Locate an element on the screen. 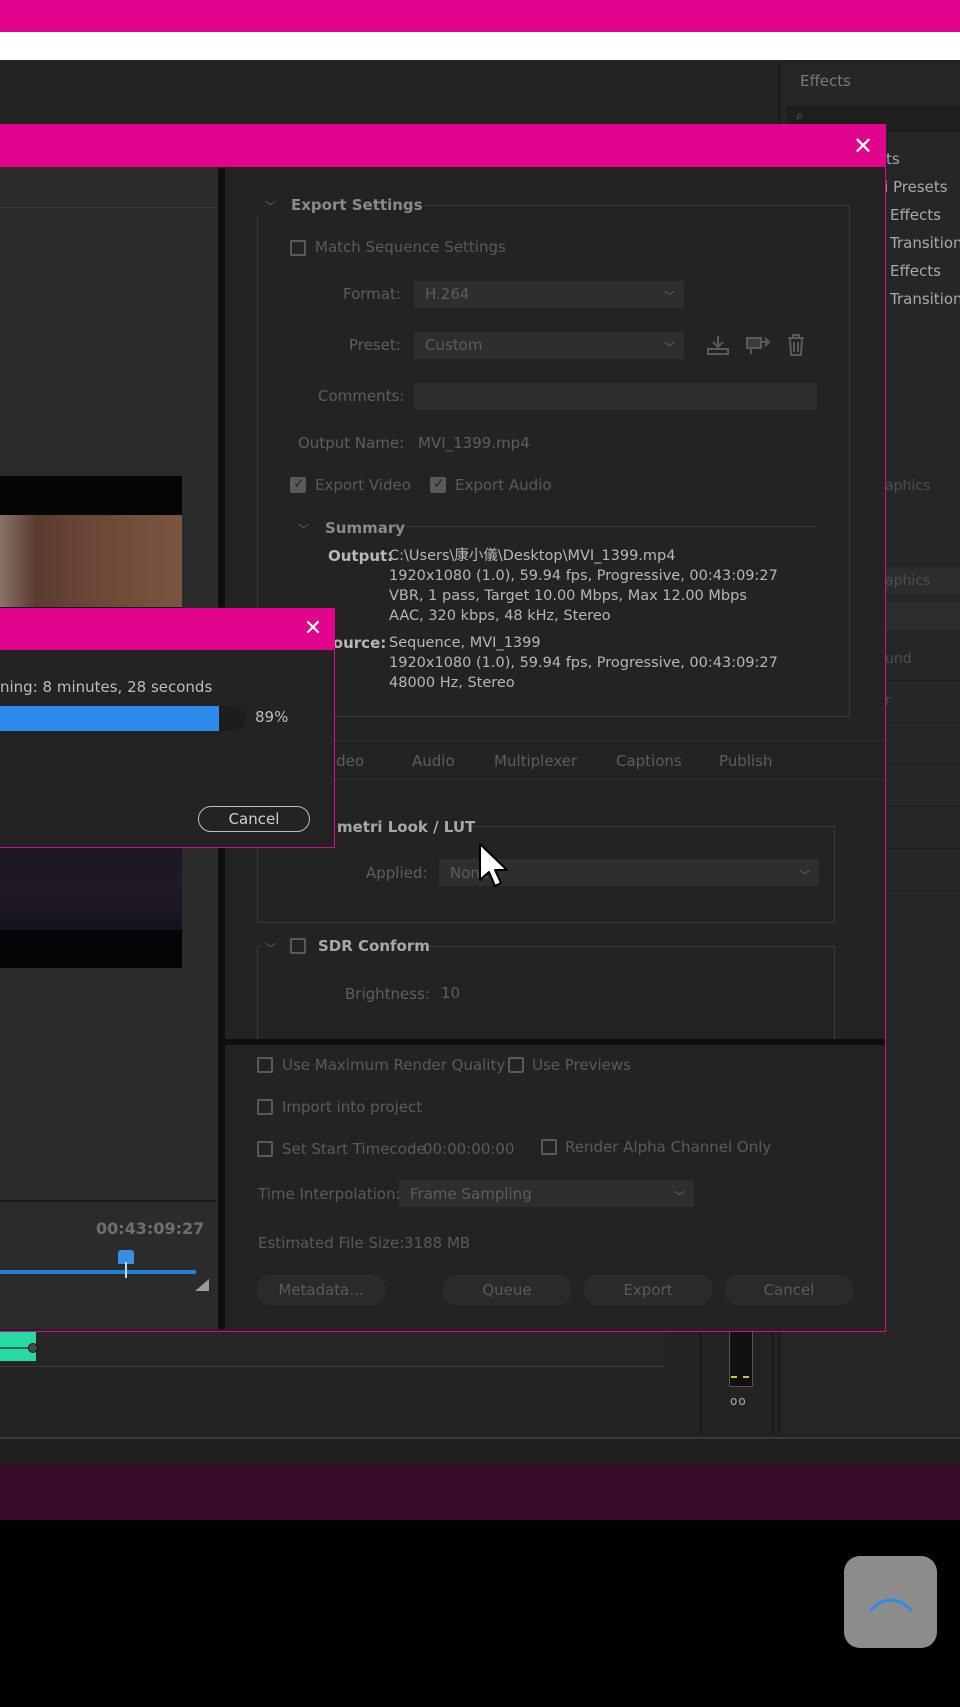 This screenshot has height=1707, width=960. import-into-project-checkbox is located at coordinates (265, 1107).